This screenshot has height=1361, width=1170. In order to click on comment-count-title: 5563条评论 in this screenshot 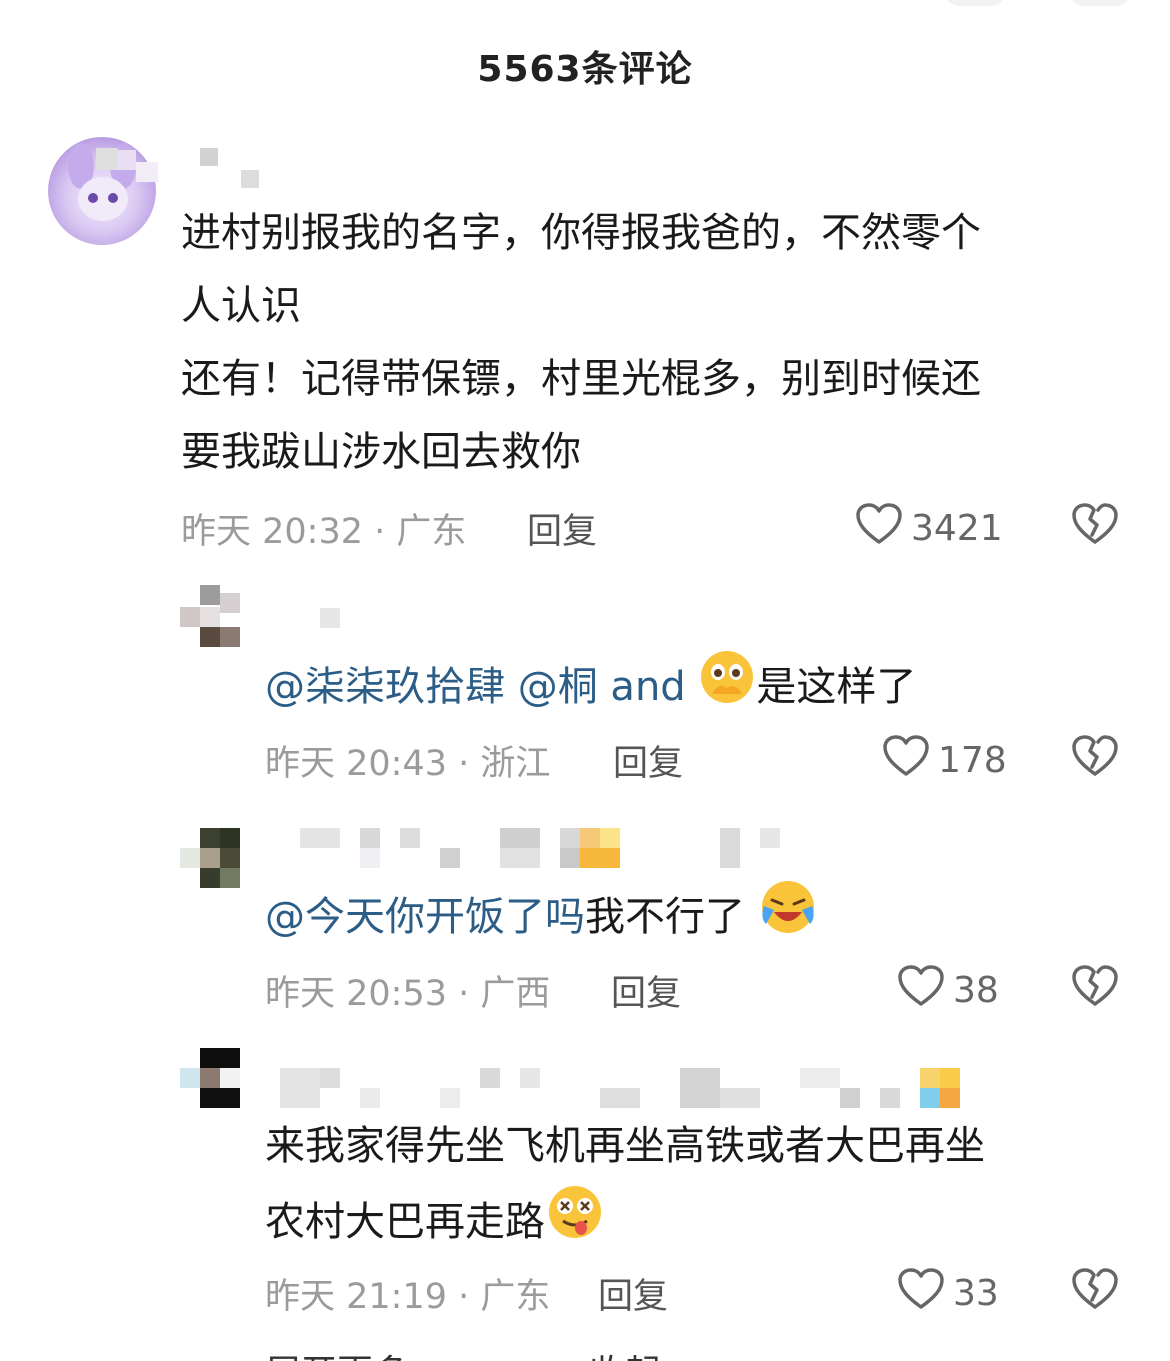, I will do `click(585, 69)`.